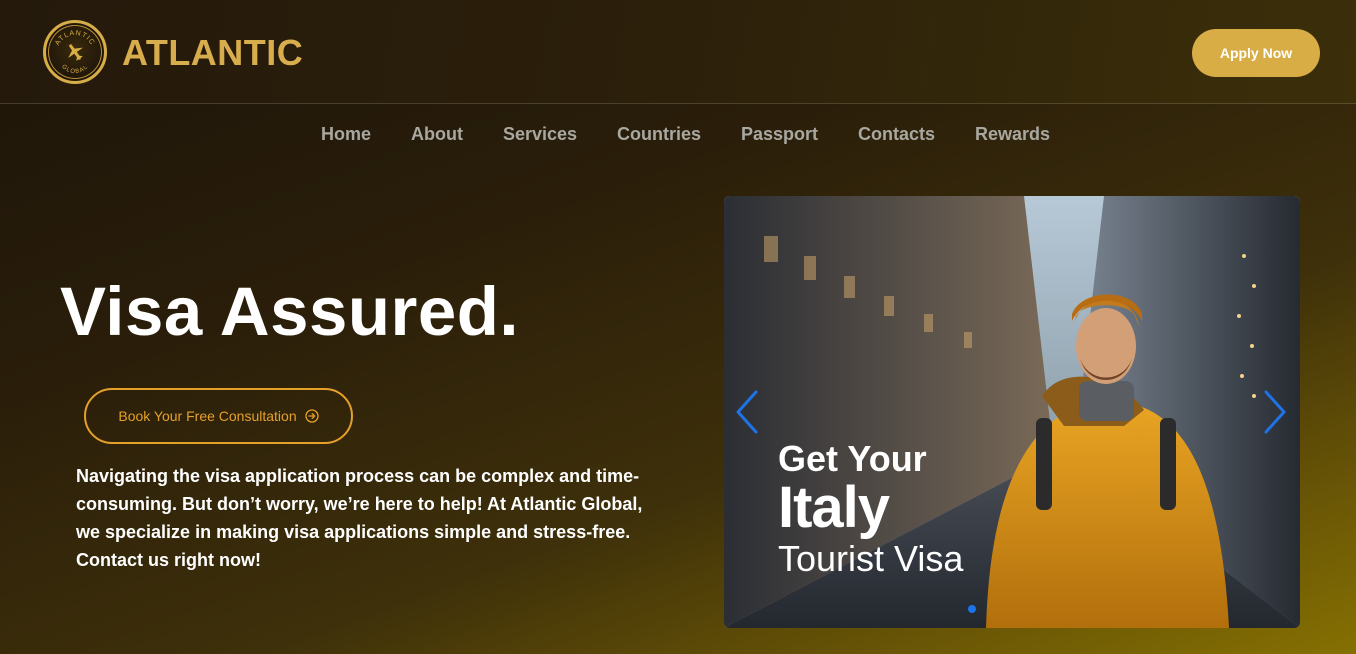  I want to click on chevron-right-icon, so click(1275, 412).